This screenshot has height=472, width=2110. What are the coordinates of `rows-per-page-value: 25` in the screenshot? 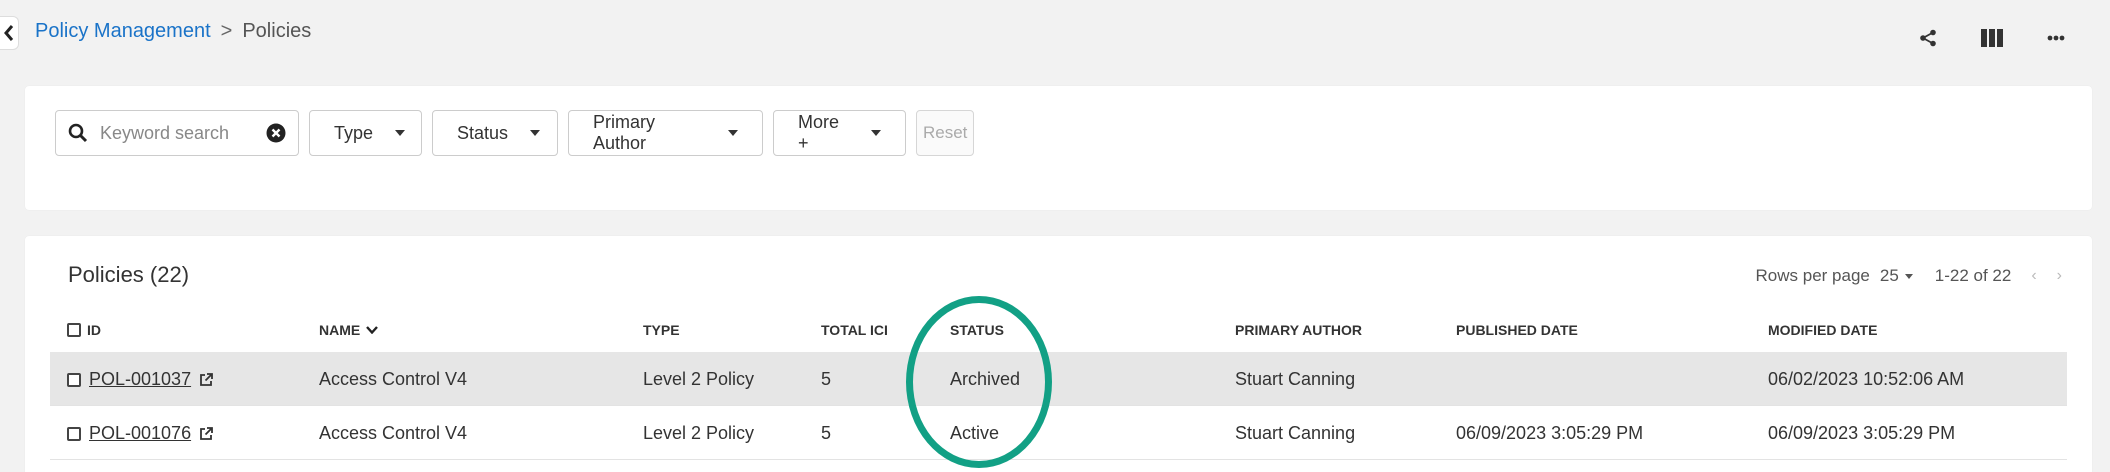 It's located at (1889, 275).